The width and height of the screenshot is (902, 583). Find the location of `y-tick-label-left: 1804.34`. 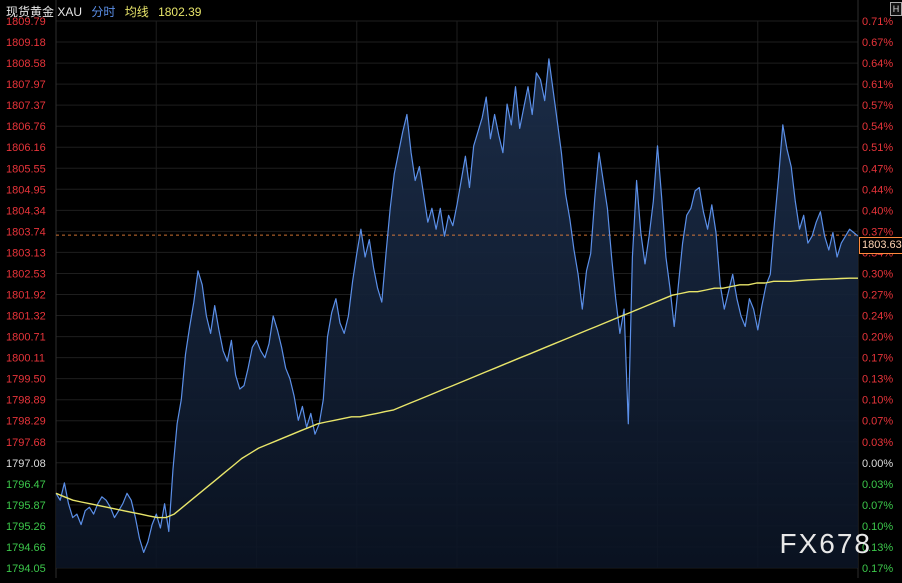

y-tick-label-left: 1804.34 is located at coordinates (26, 211).